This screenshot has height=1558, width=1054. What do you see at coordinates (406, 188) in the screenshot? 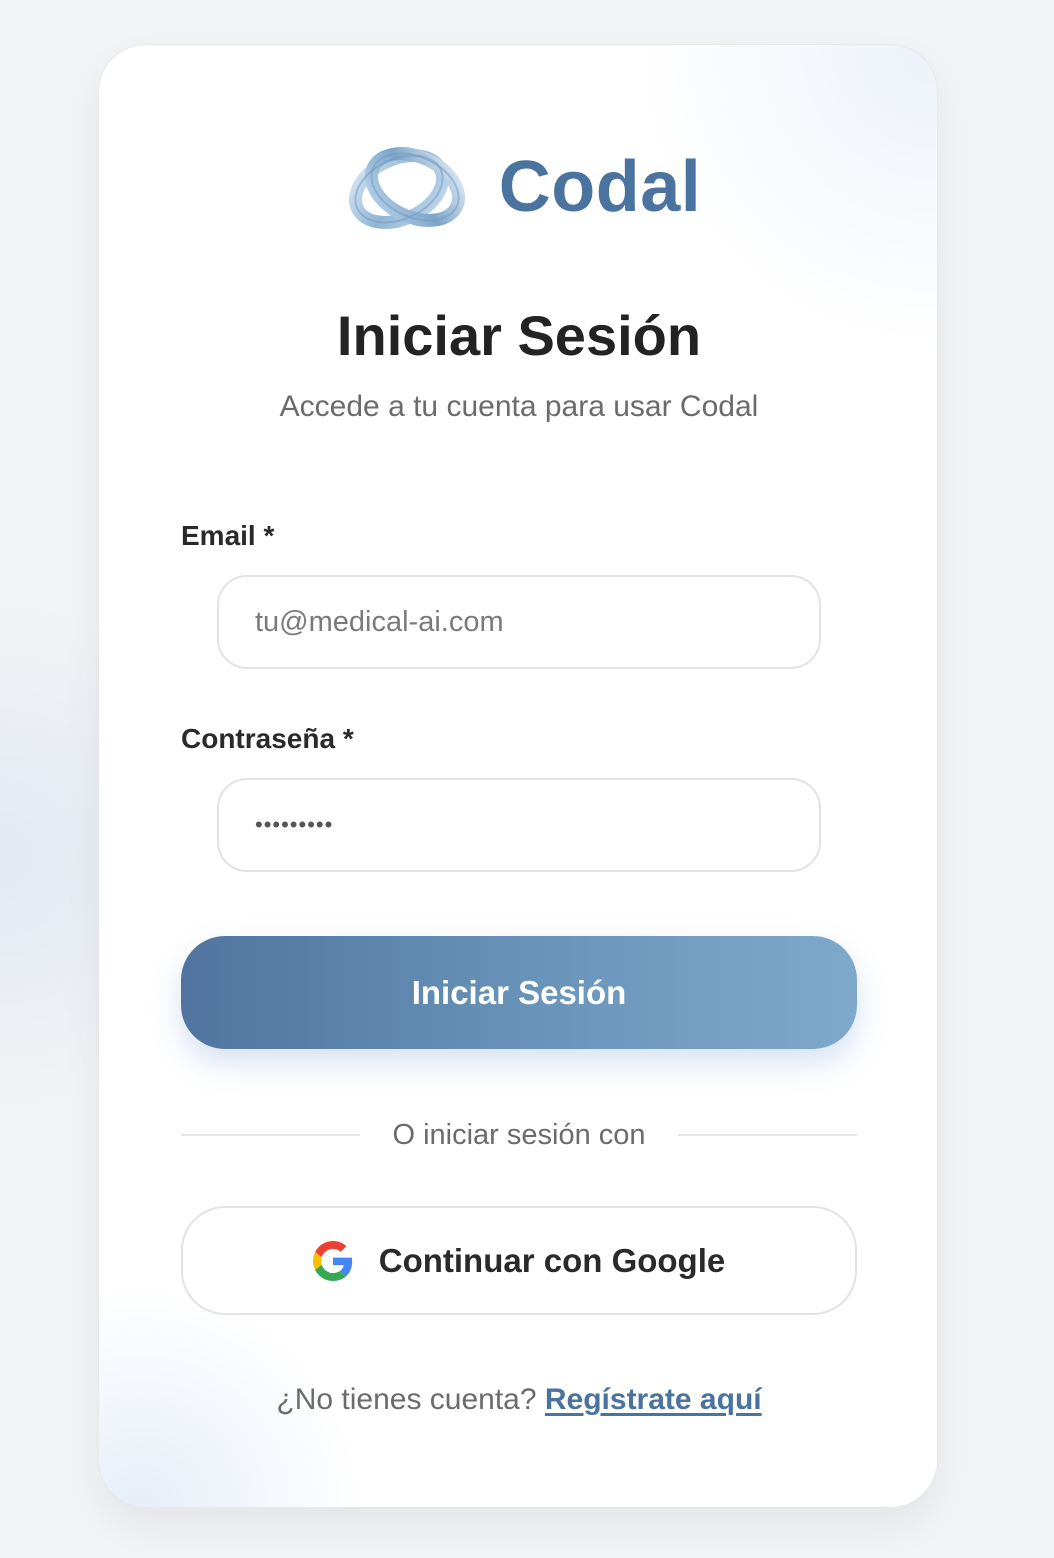
I see `interlocked-rings-logo-icon` at bounding box center [406, 188].